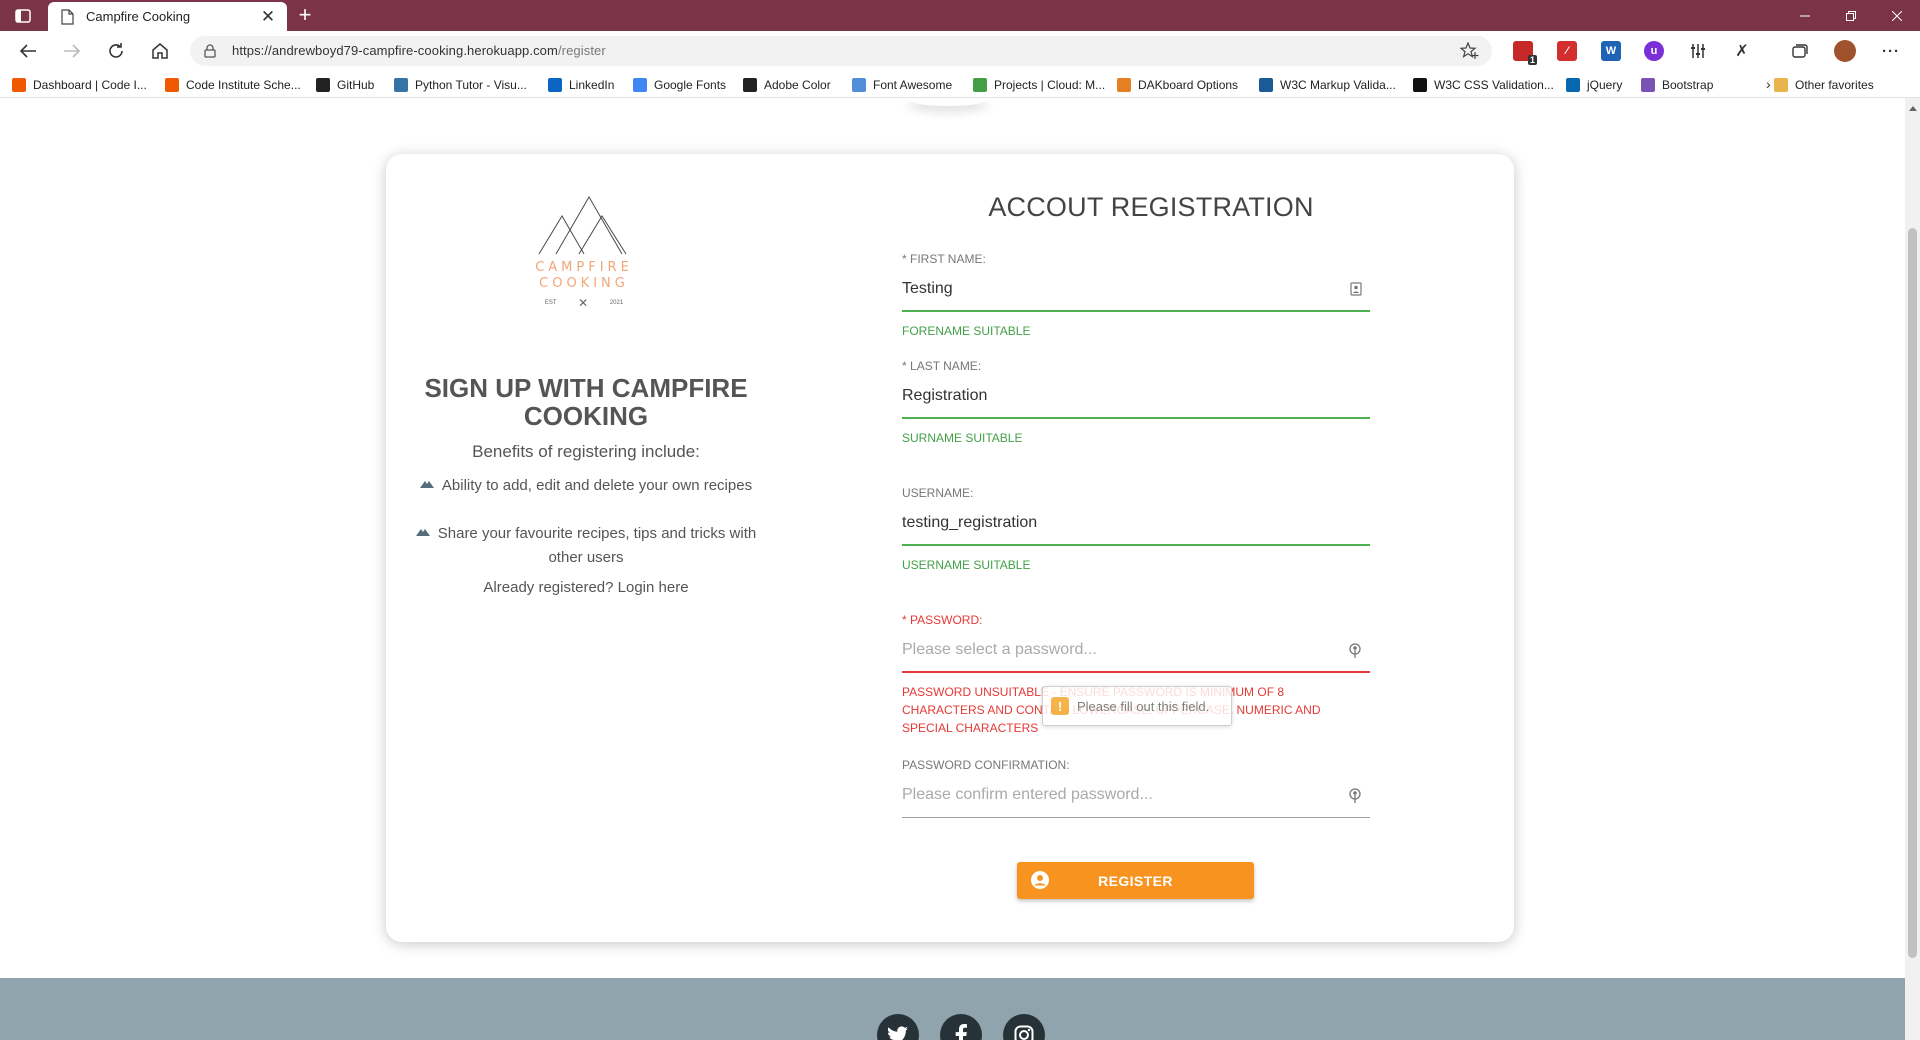 Image resolution: width=1920 pixels, height=1040 pixels. I want to click on more-favorites-chevron-icon: ›, so click(1768, 84).